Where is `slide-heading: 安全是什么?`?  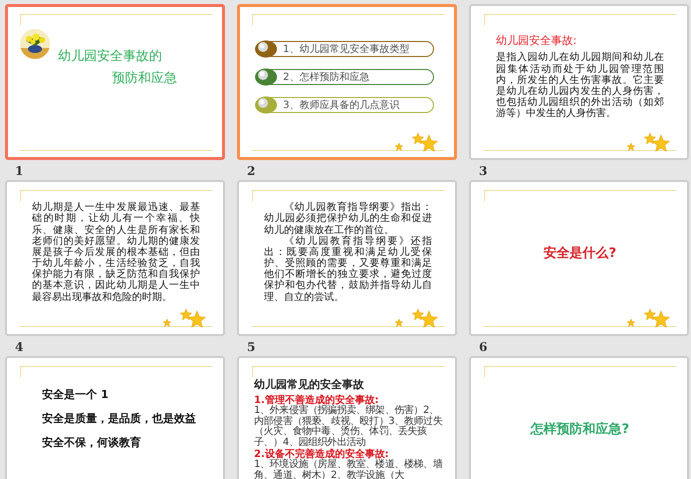 slide-heading: 安全是什么? is located at coordinates (580, 253).